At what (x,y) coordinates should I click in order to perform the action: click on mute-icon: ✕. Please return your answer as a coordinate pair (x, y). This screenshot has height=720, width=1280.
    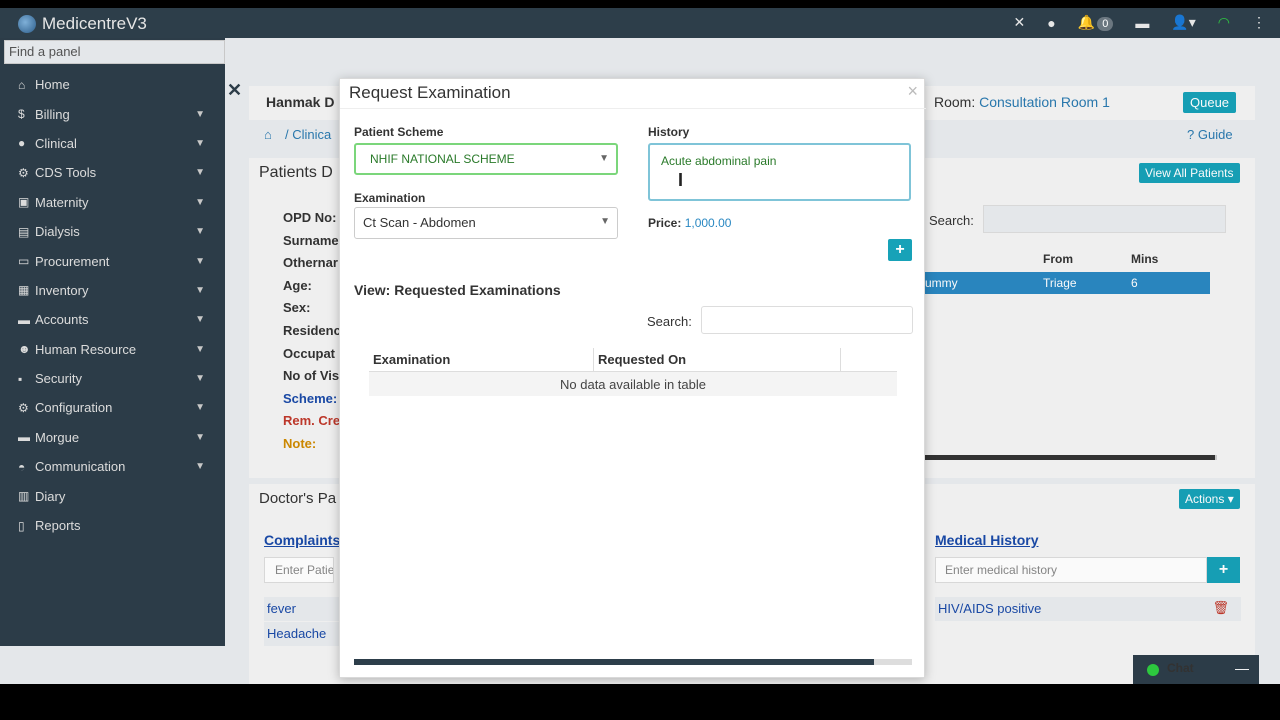
    Looking at the image, I should click on (1020, 22).